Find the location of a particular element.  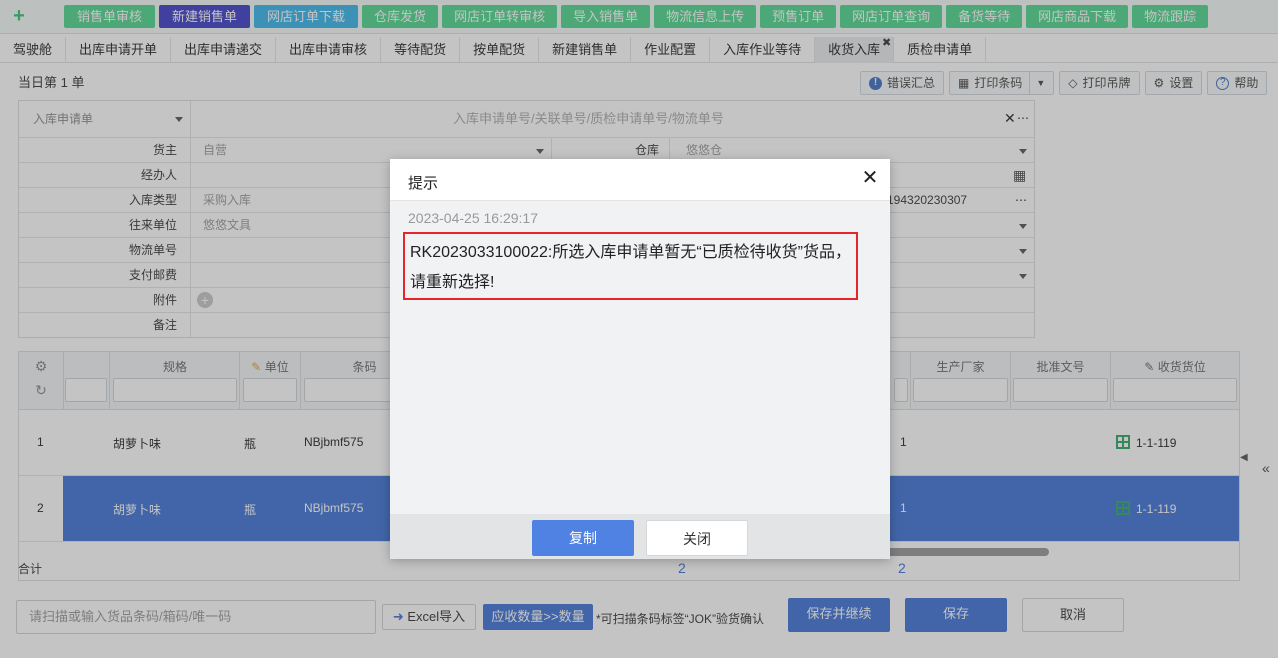

dialog-footer: 复制 关闭 is located at coordinates (640, 536).